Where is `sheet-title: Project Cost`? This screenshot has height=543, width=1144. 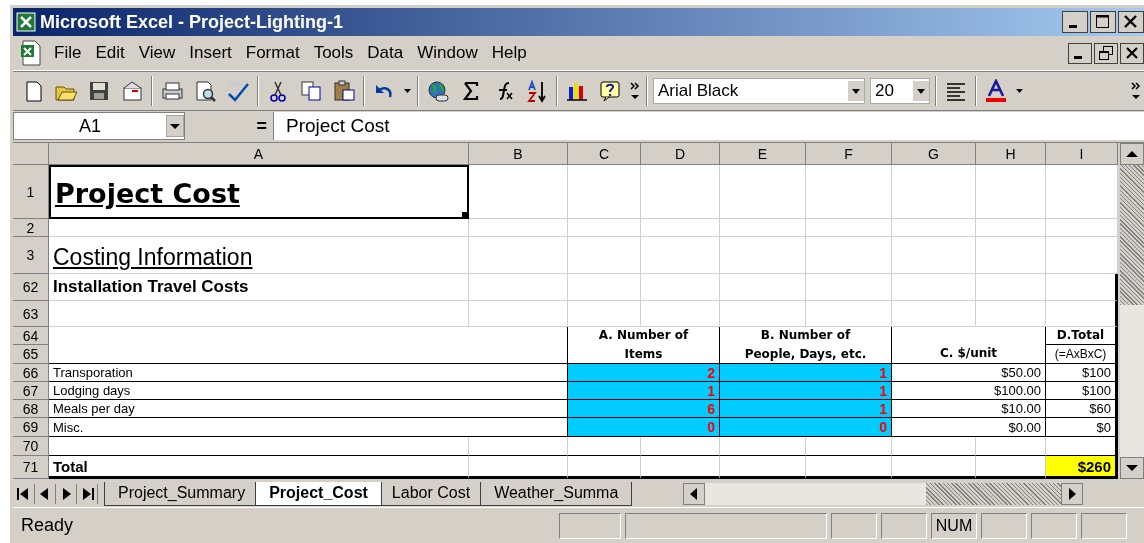 sheet-title: Project Cost is located at coordinates (259, 192).